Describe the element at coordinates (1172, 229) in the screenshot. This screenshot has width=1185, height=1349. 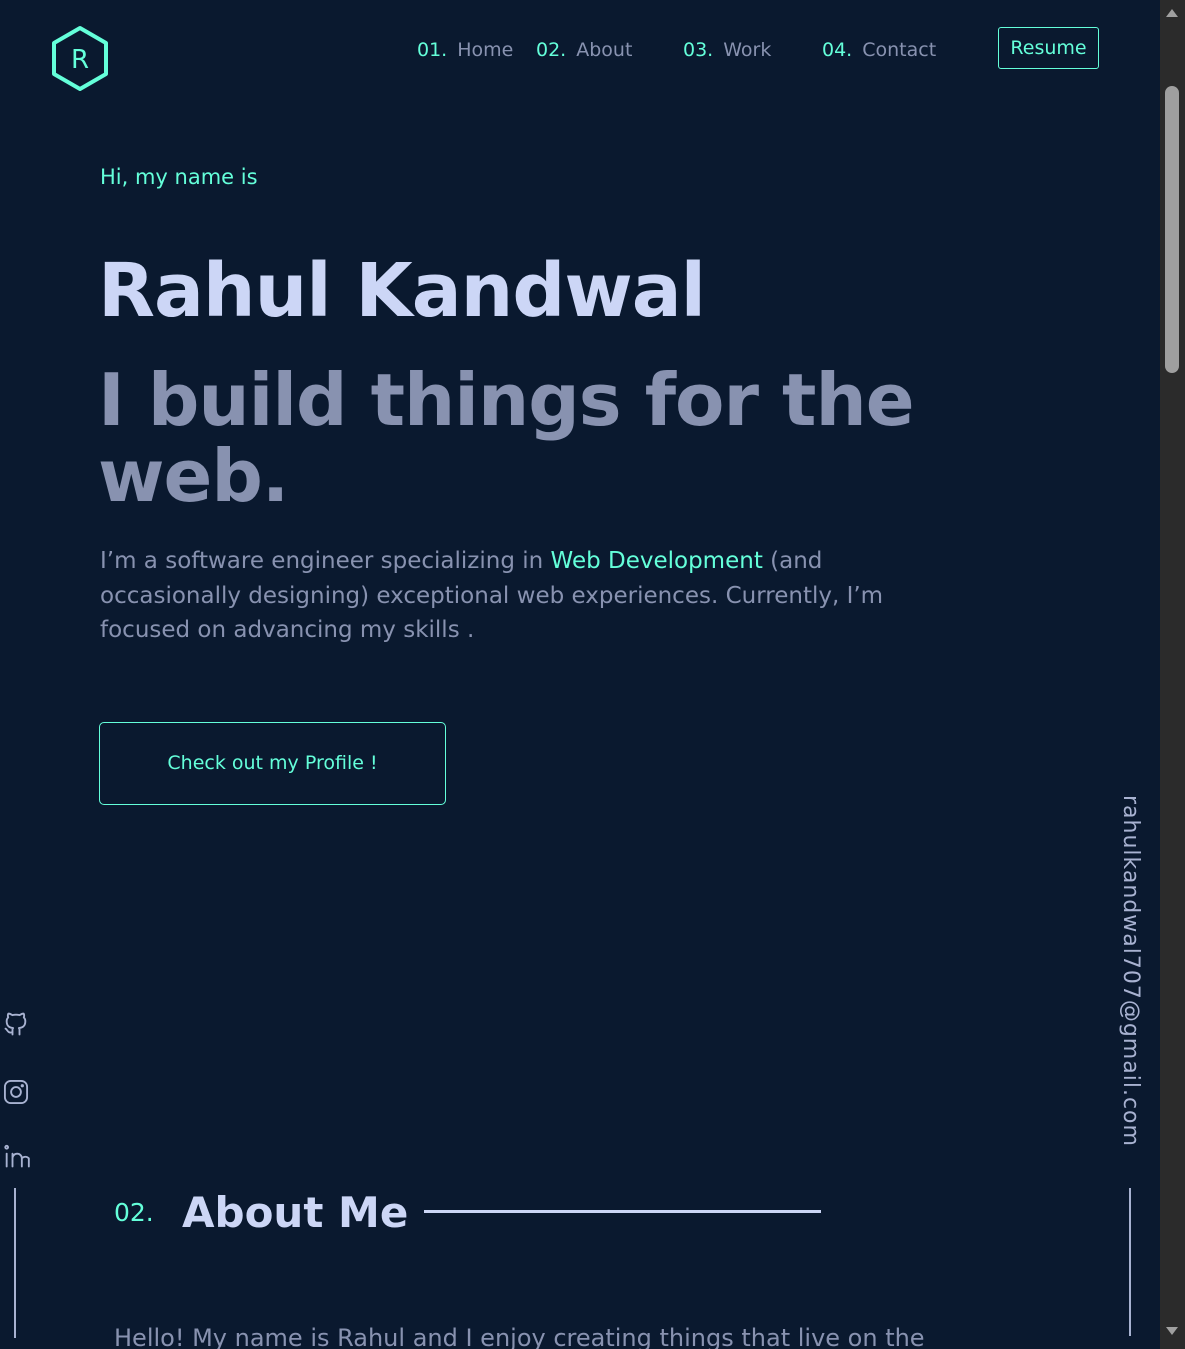
I see `scrollbar-thumb` at that location.